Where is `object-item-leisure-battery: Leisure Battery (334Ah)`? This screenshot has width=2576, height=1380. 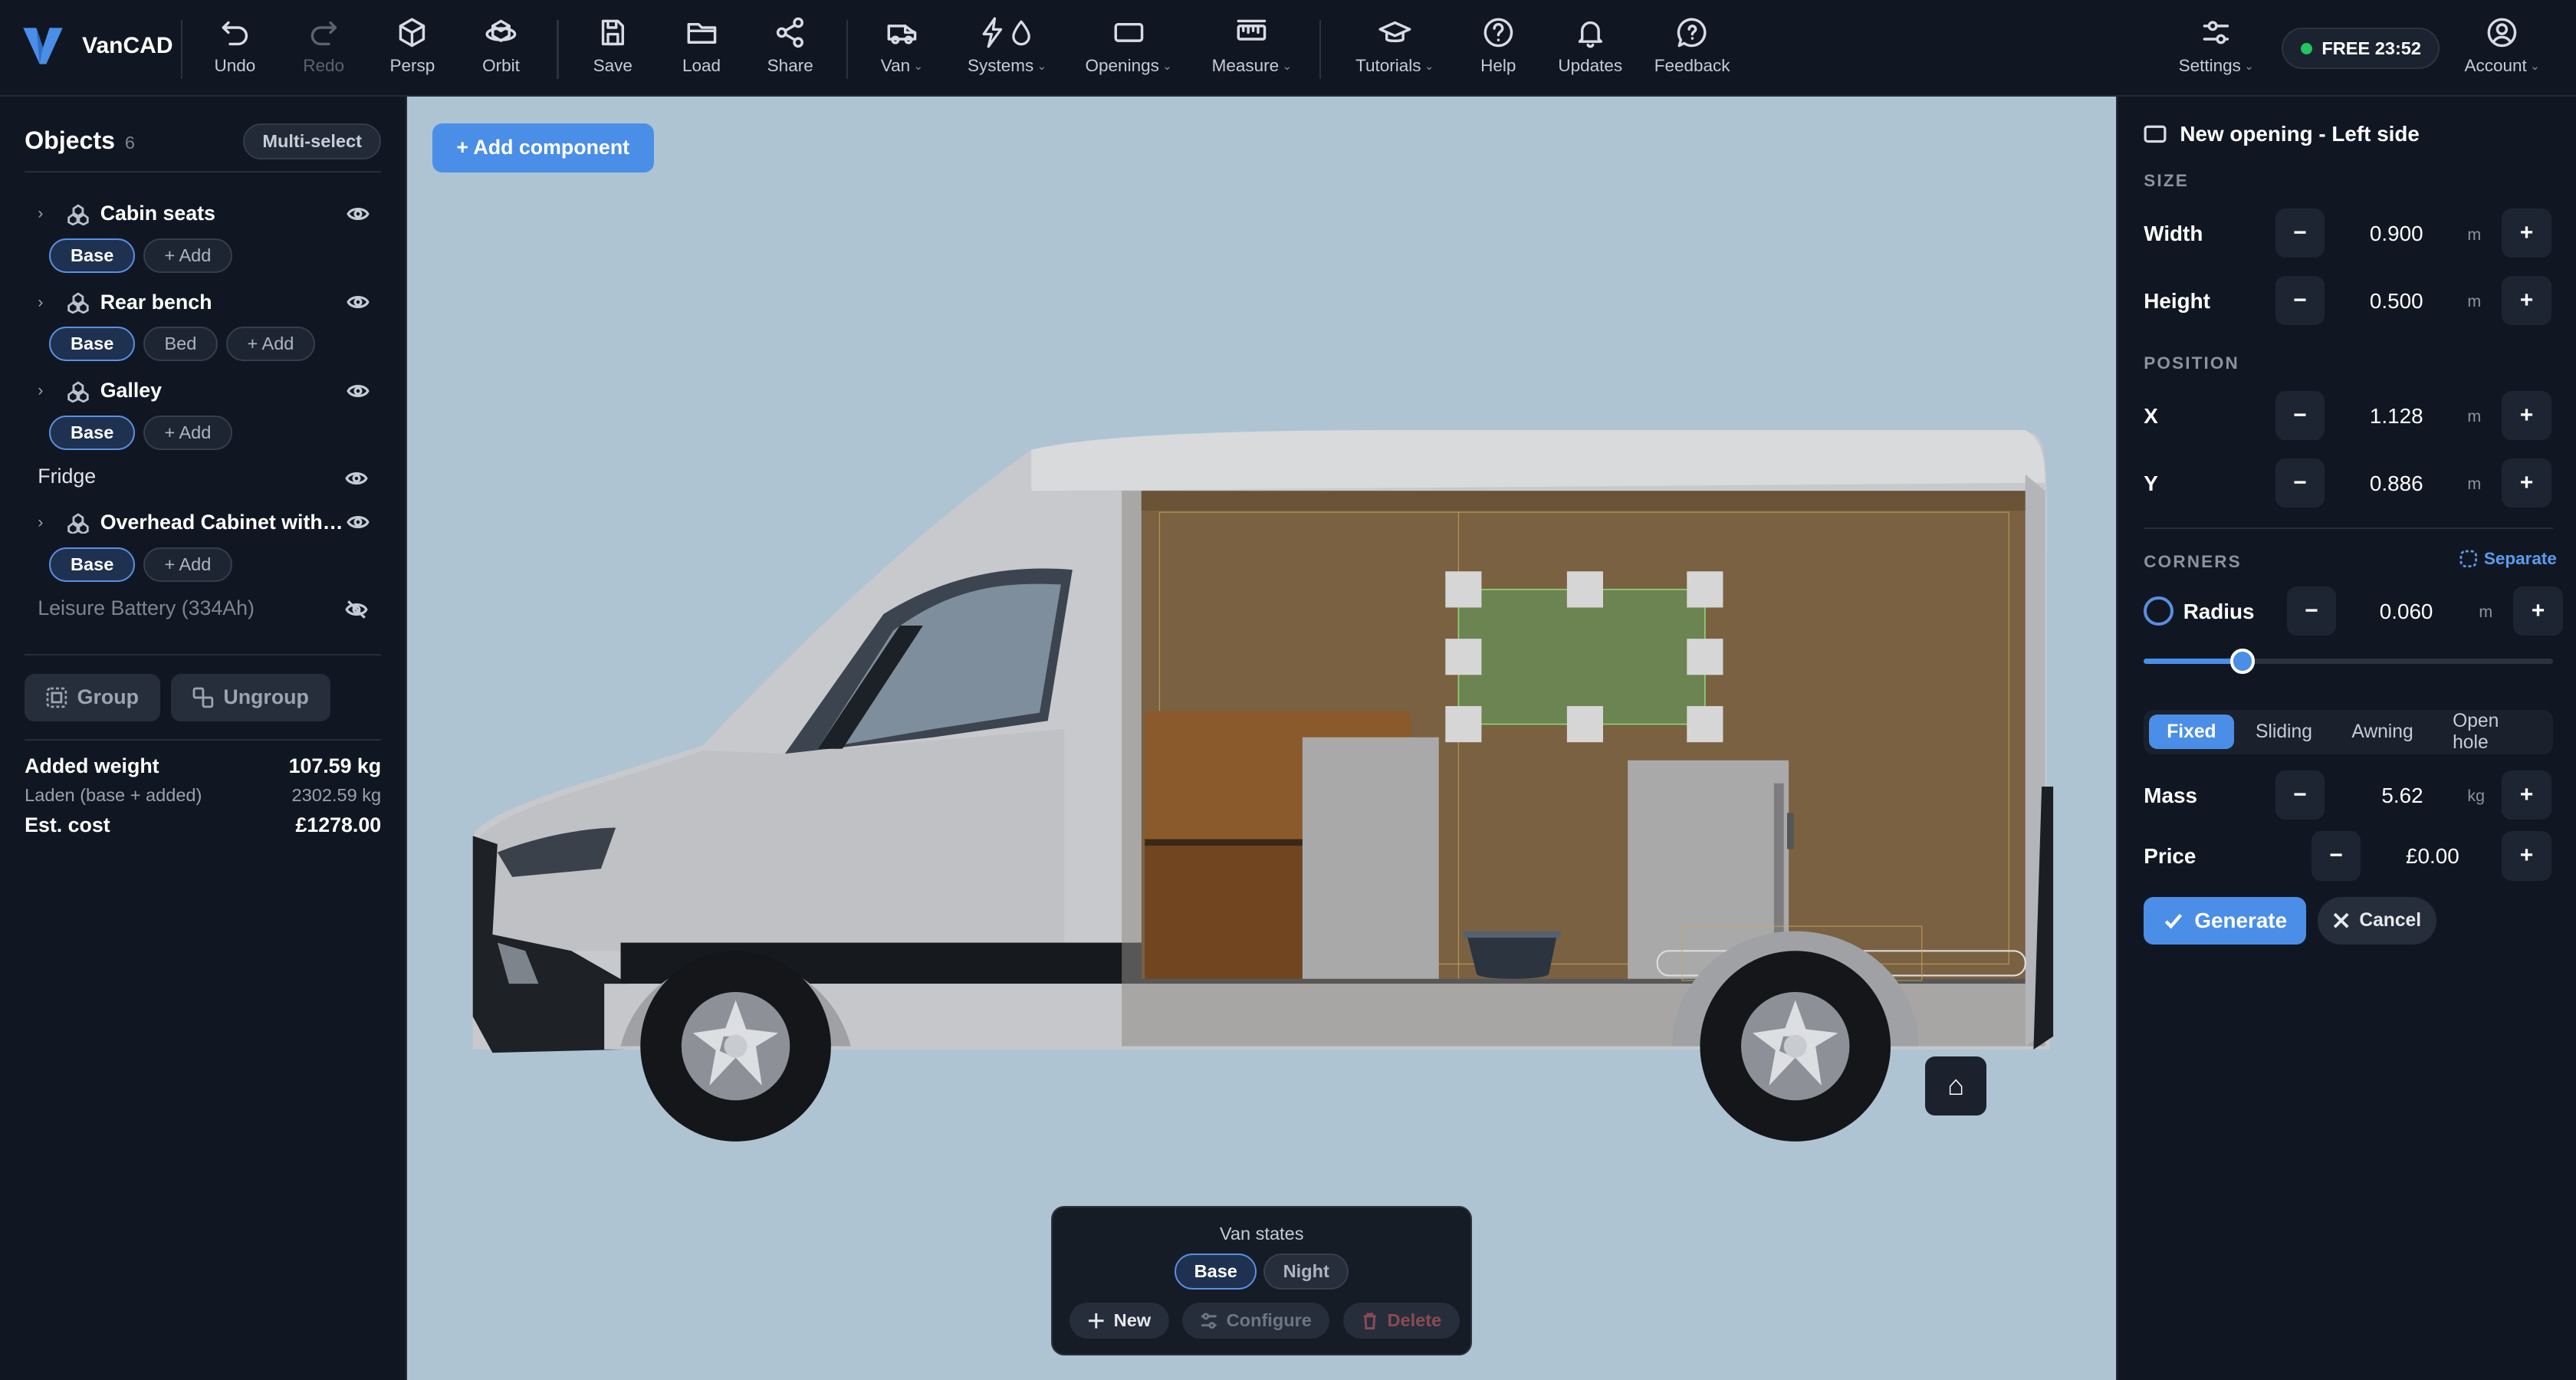 object-item-leisure-battery: Leisure Battery (334Ah) is located at coordinates (146, 608).